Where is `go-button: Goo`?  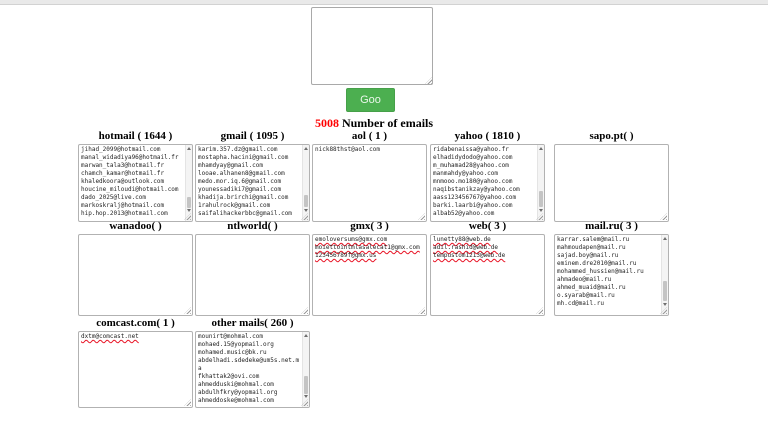 go-button: Goo is located at coordinates (370, 100).